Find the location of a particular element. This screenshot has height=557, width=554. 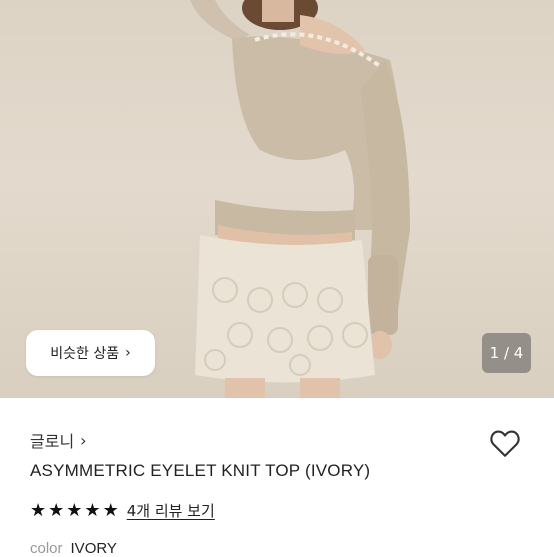

brand-link: 글로니 › is located at coordinates (58, 440).